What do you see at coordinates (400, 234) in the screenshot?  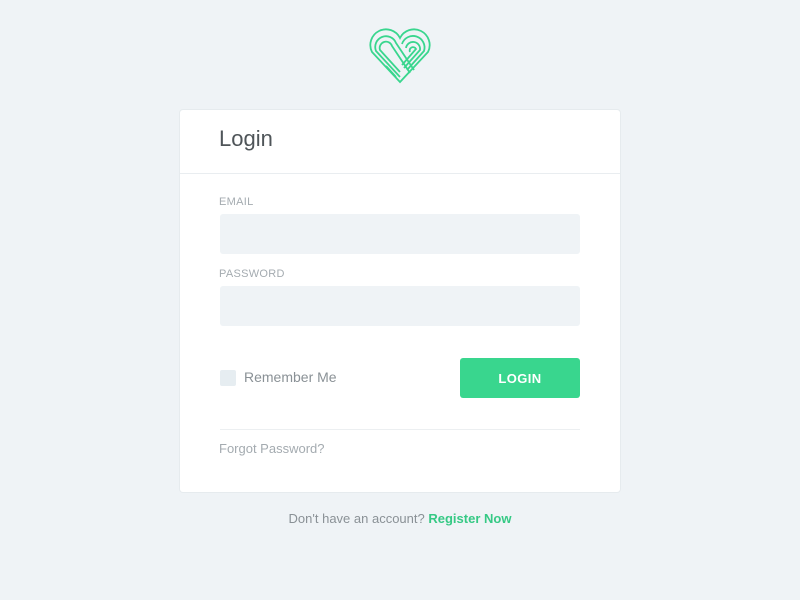 I see `email-input` at bounding box center [400, 234].